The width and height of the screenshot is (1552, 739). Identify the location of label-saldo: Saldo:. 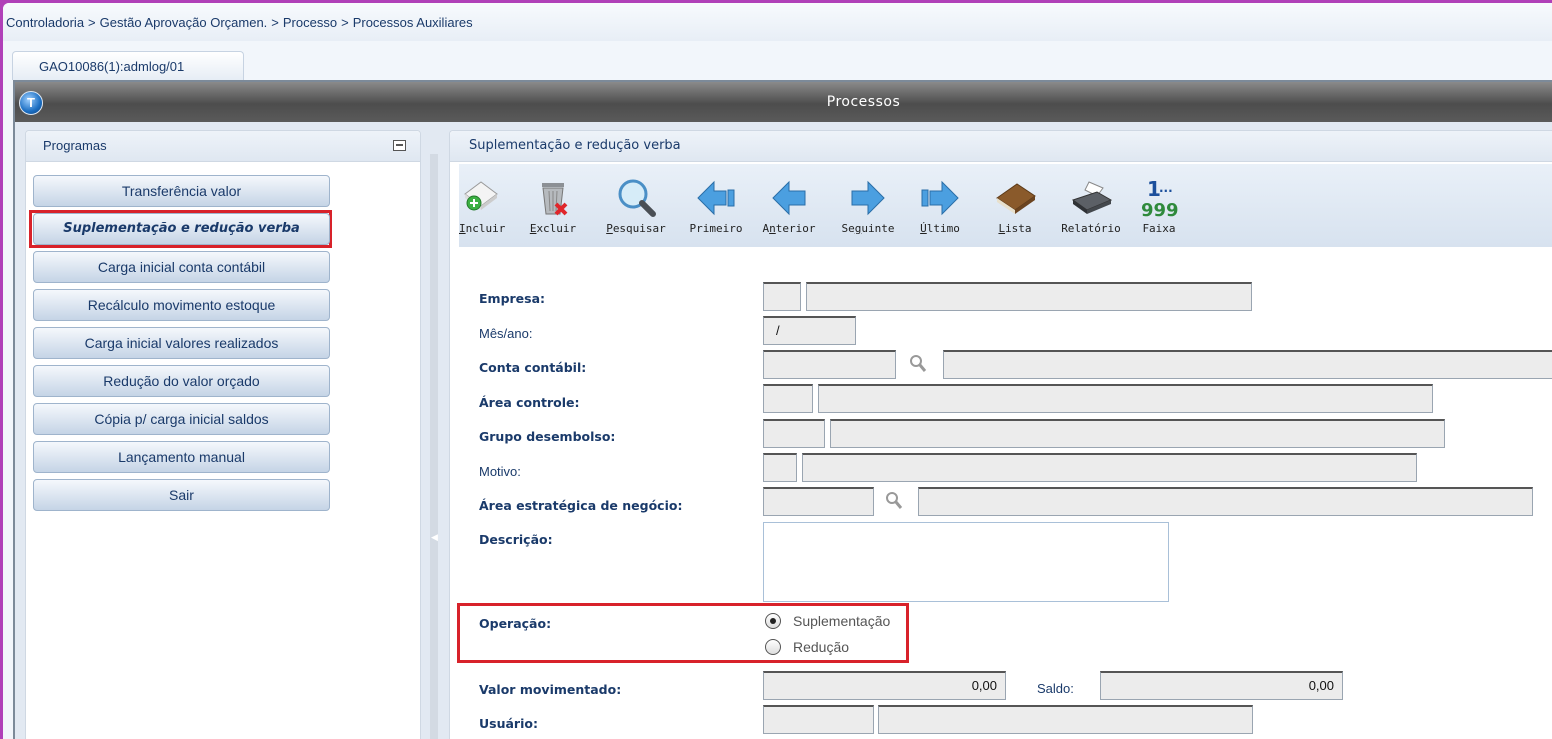
(1055, 688).